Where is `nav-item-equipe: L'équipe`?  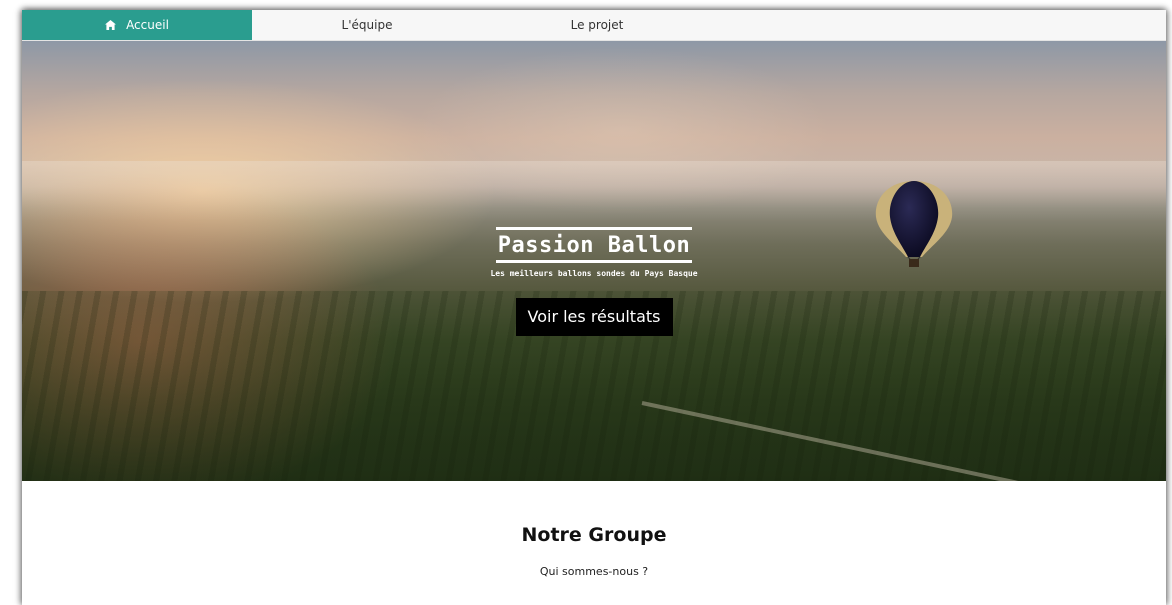
nav-item-equipe: L'équipe is located at coordinates (367, 25).